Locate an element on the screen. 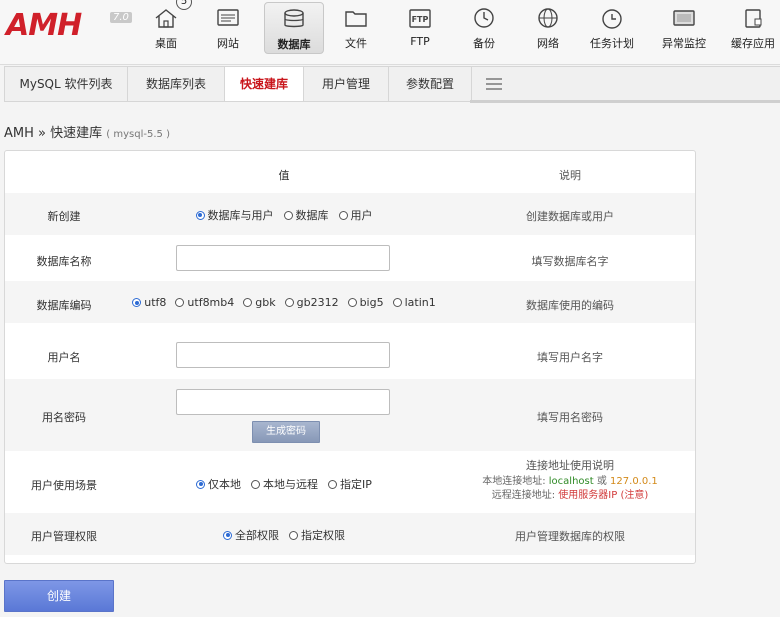  monitor-icon is located at coordinates (684, 18).